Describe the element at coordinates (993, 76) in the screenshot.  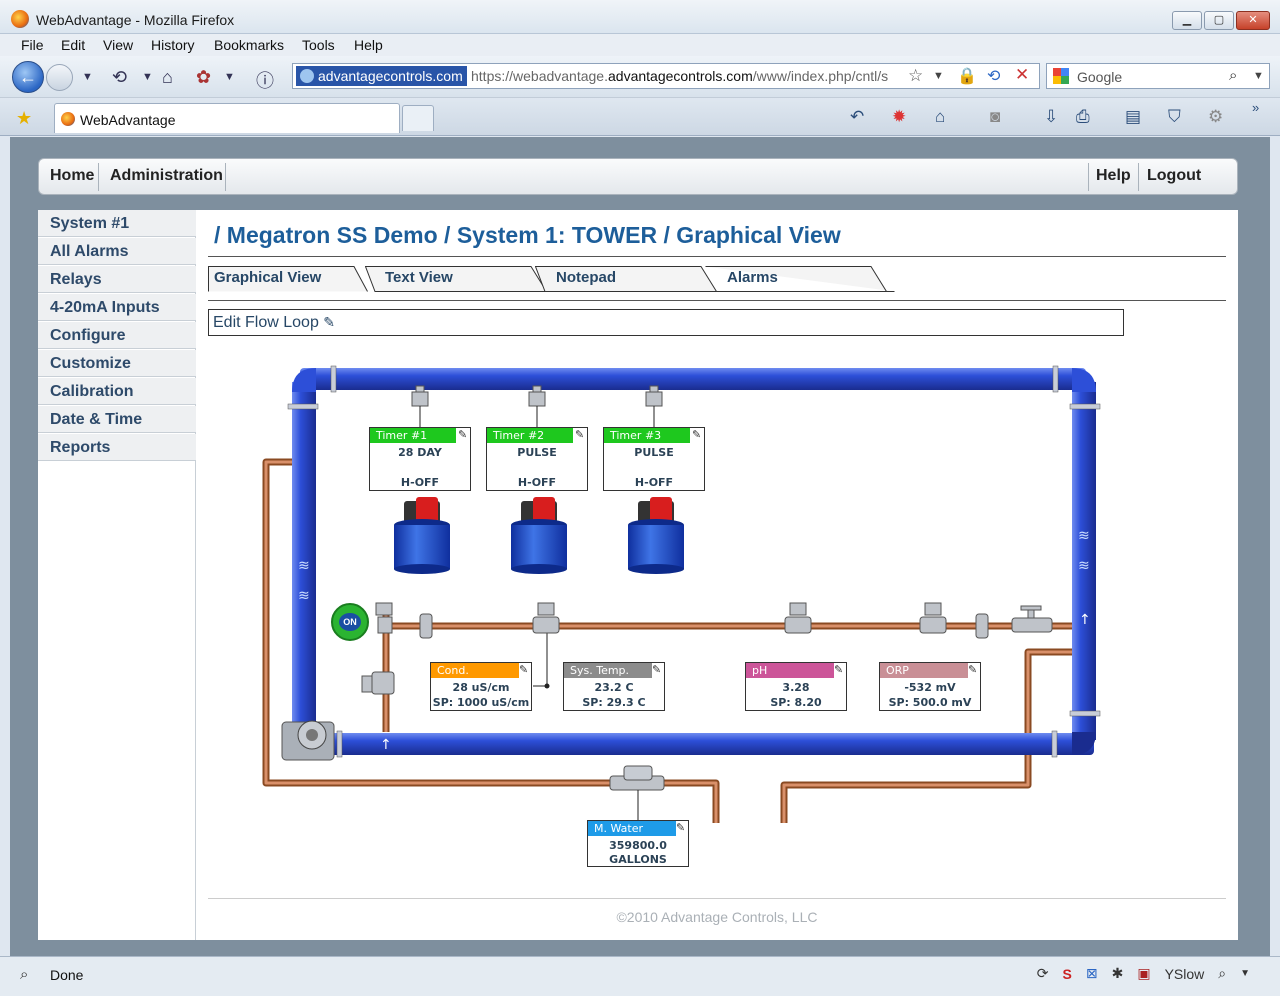
I see `reload-url-icon: ⟲` at that location.